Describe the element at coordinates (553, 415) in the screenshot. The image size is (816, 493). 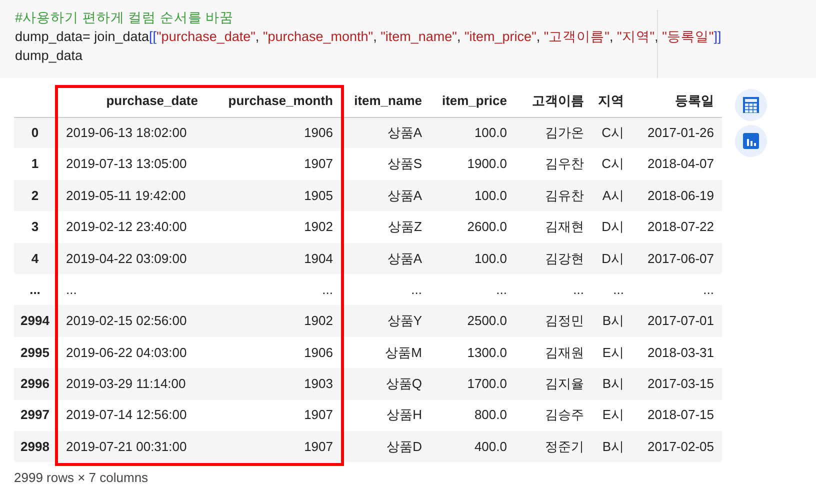
I see `table-cell: 김승주` at that location.